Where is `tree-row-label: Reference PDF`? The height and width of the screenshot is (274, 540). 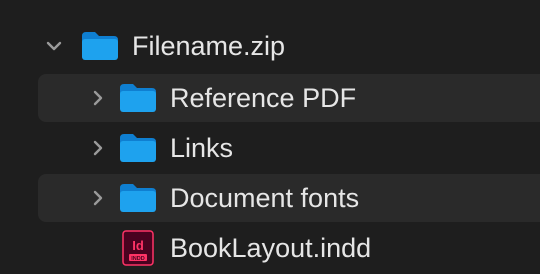 tree-row-label: Reference PDF is located at coordinates (263, 98).